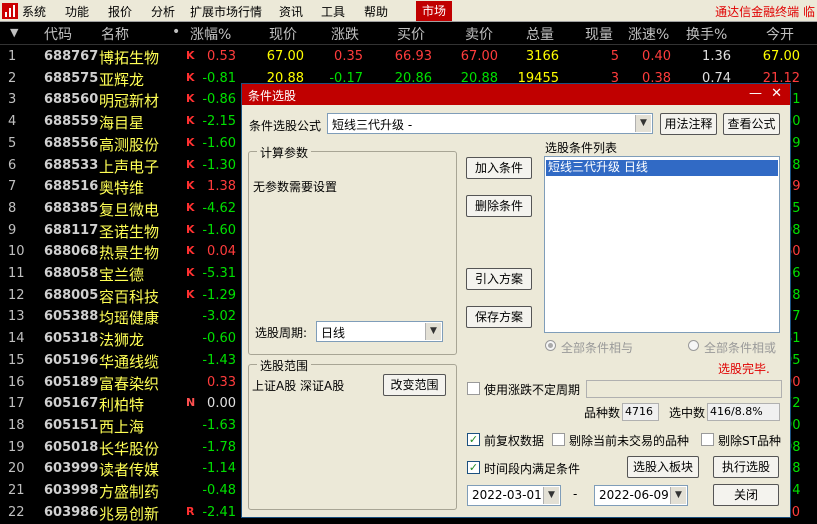 The width and height of the screenshot is (817, 524). I want to click on all-or-radio, so click(693, 345).